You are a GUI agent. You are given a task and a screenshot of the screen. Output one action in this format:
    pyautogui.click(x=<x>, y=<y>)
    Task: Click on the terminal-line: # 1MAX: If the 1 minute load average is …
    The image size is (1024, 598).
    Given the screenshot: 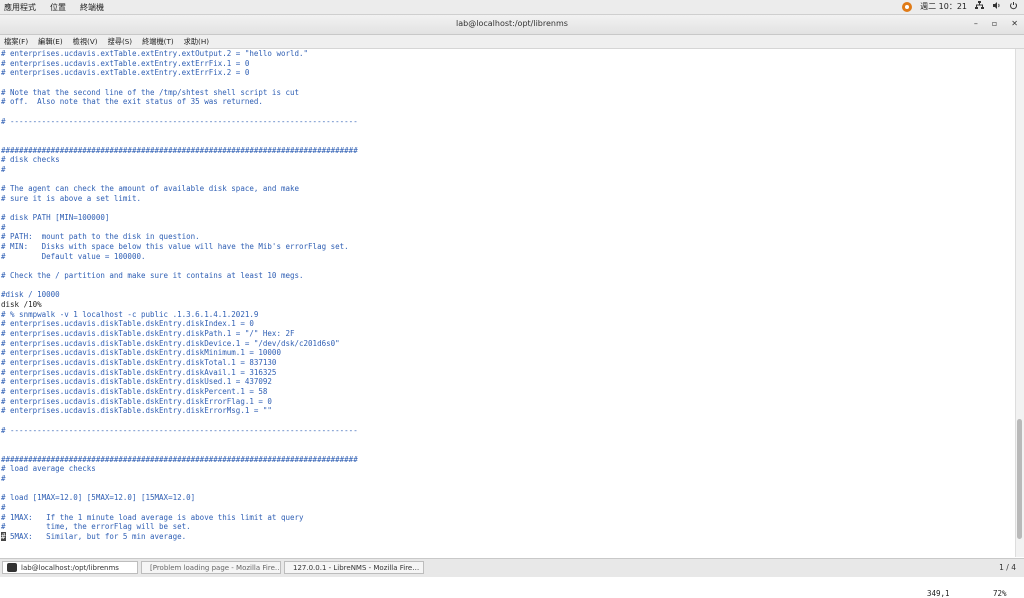 What is the action you would take?
    pyautogui.click(x=152, y=517)
    